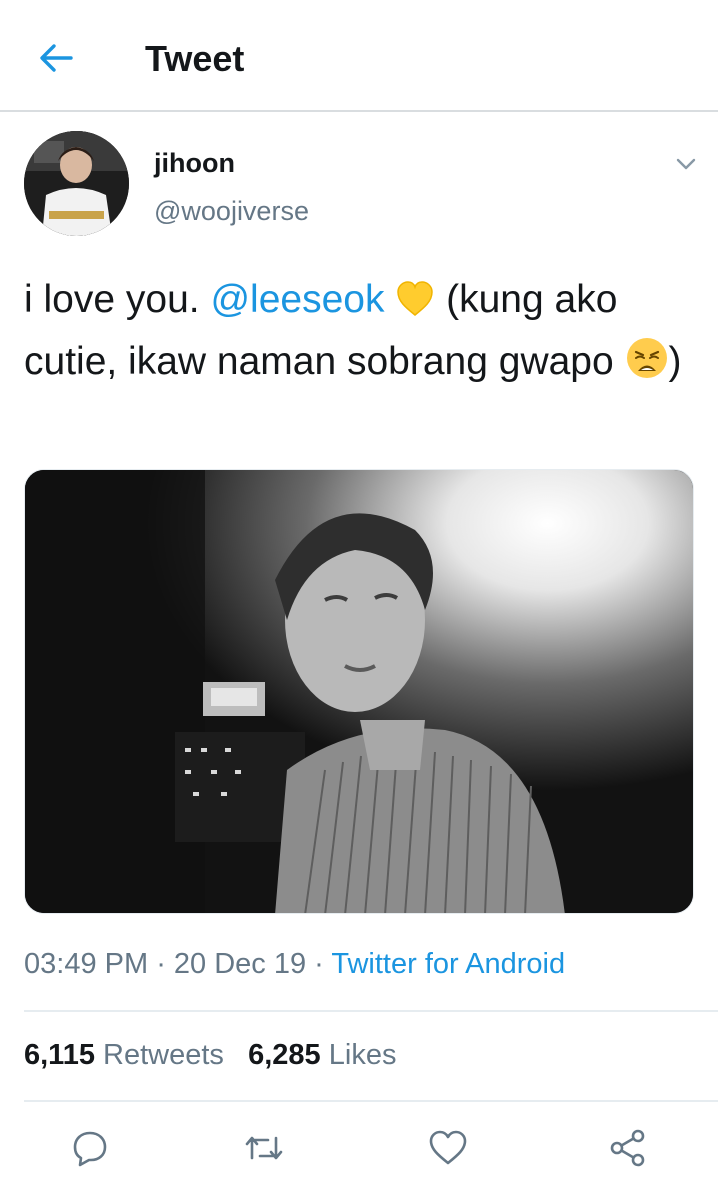 The width and height of the screenshot is (718, 1200). I want to click on tweet-text-part: ), so click(675, 361).